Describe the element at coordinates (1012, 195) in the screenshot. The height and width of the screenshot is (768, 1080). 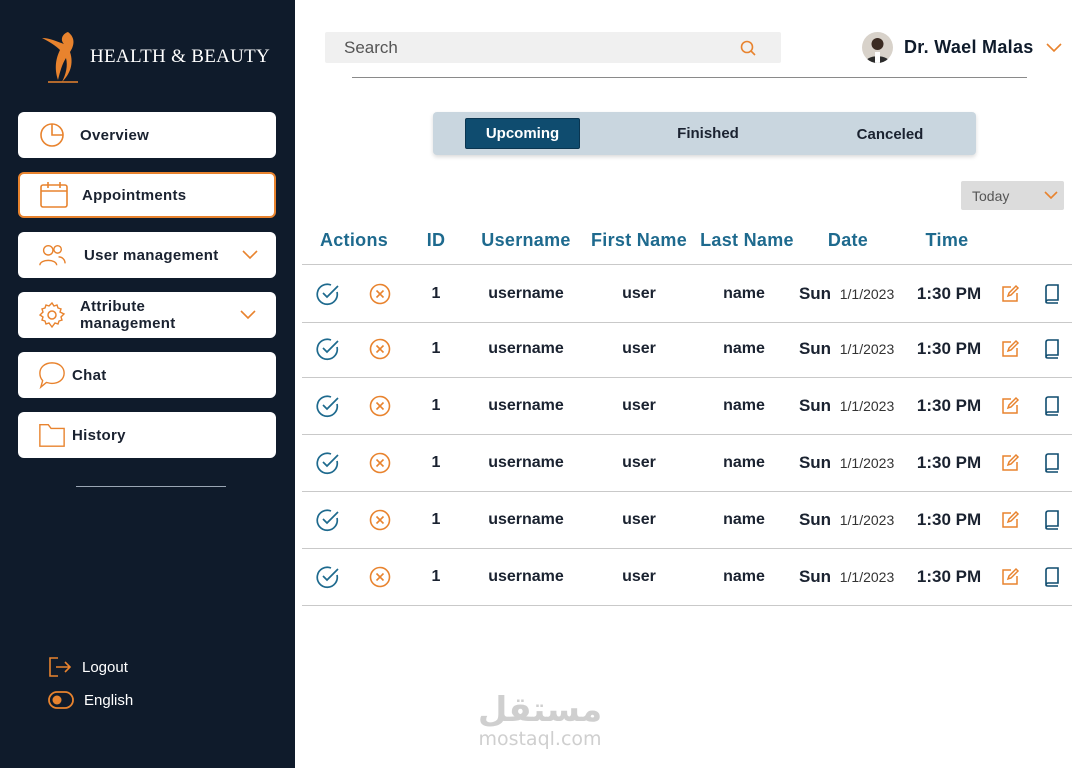
I see `date-filter-select: Today` at that location.